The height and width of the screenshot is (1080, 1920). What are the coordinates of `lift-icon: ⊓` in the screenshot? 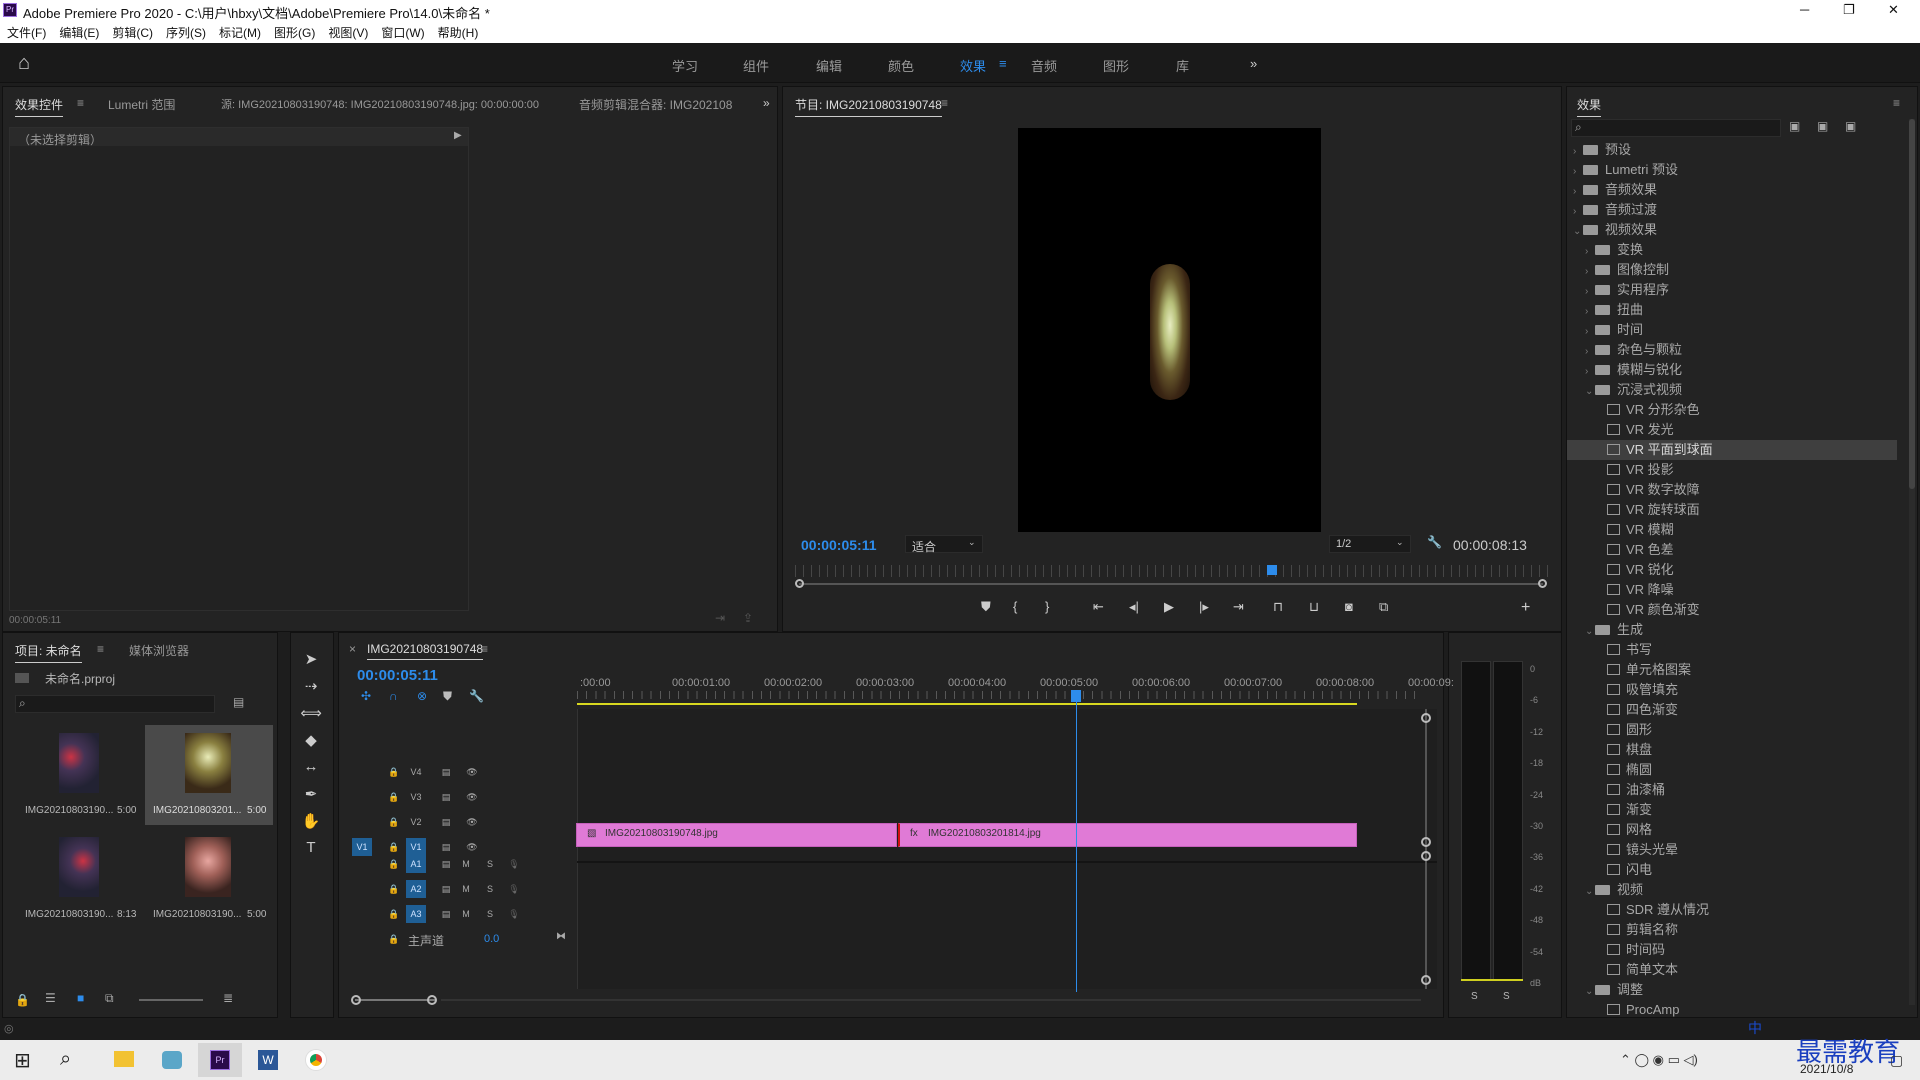 It's located at (1278, 607).